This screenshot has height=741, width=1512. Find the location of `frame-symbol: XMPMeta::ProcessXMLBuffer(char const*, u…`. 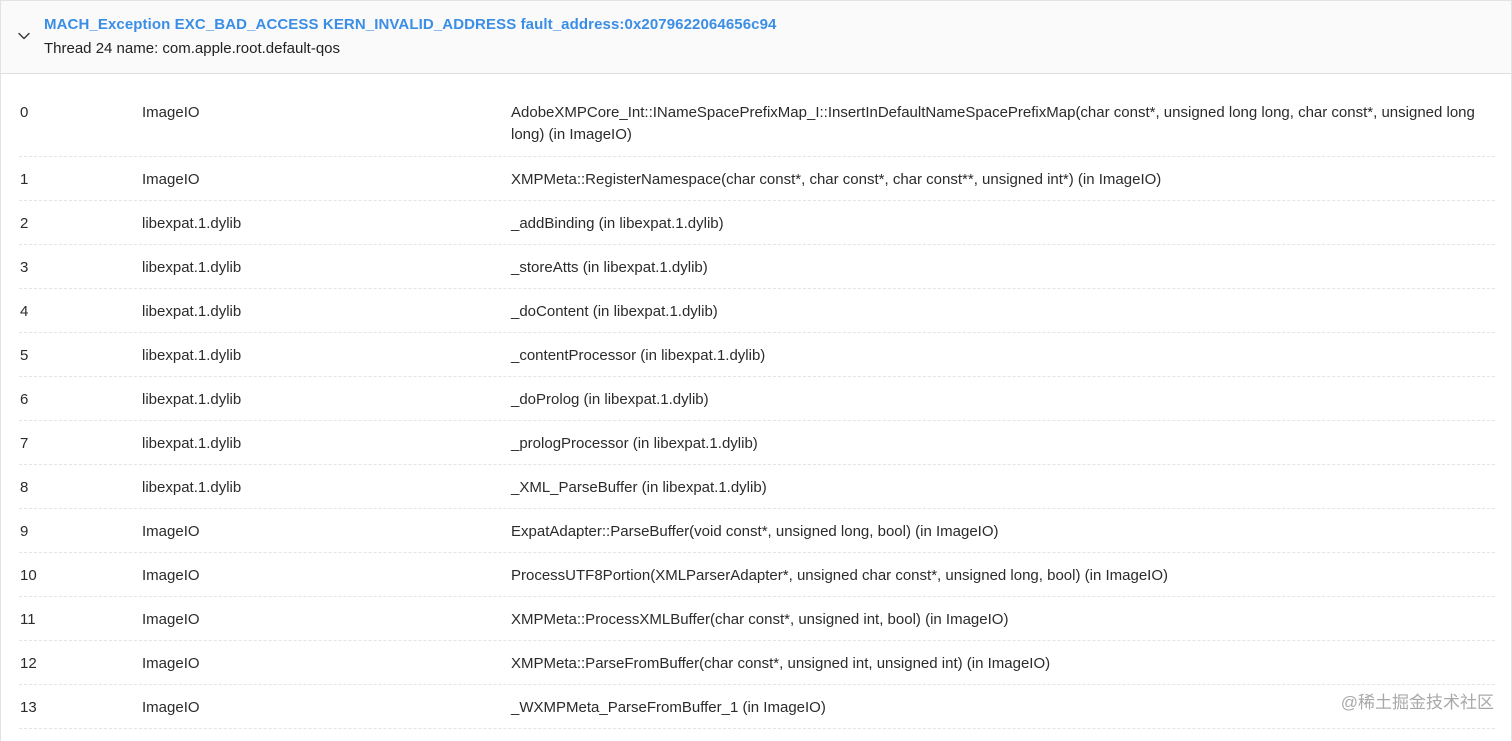

frame-symbol: XMPMeta::ProcessXMLBuffer(char const*, u… is located at coordinates (760, 619).